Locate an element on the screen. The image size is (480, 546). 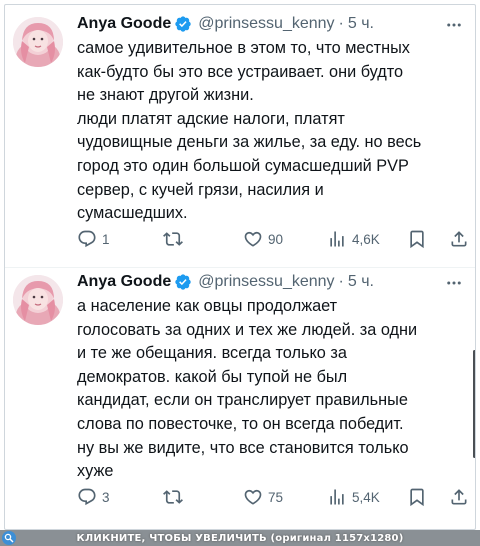
like-button: 90 is located at coordinates (263, 239).